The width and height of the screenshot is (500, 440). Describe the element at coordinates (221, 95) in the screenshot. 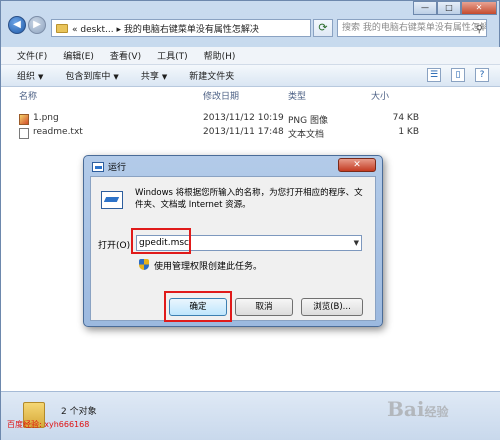

I see `column-date: 修改日期` at that location.